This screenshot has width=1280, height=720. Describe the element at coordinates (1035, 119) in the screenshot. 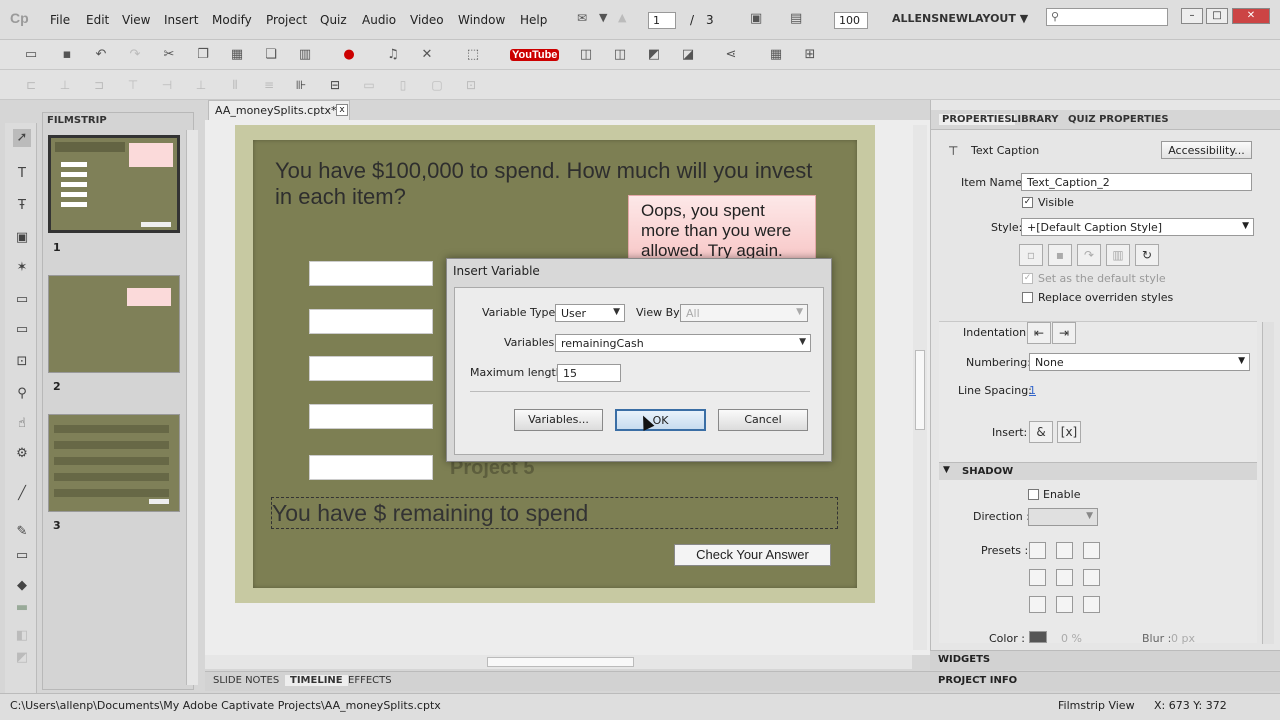

I see `tab-library: LIBRARY` at that location.